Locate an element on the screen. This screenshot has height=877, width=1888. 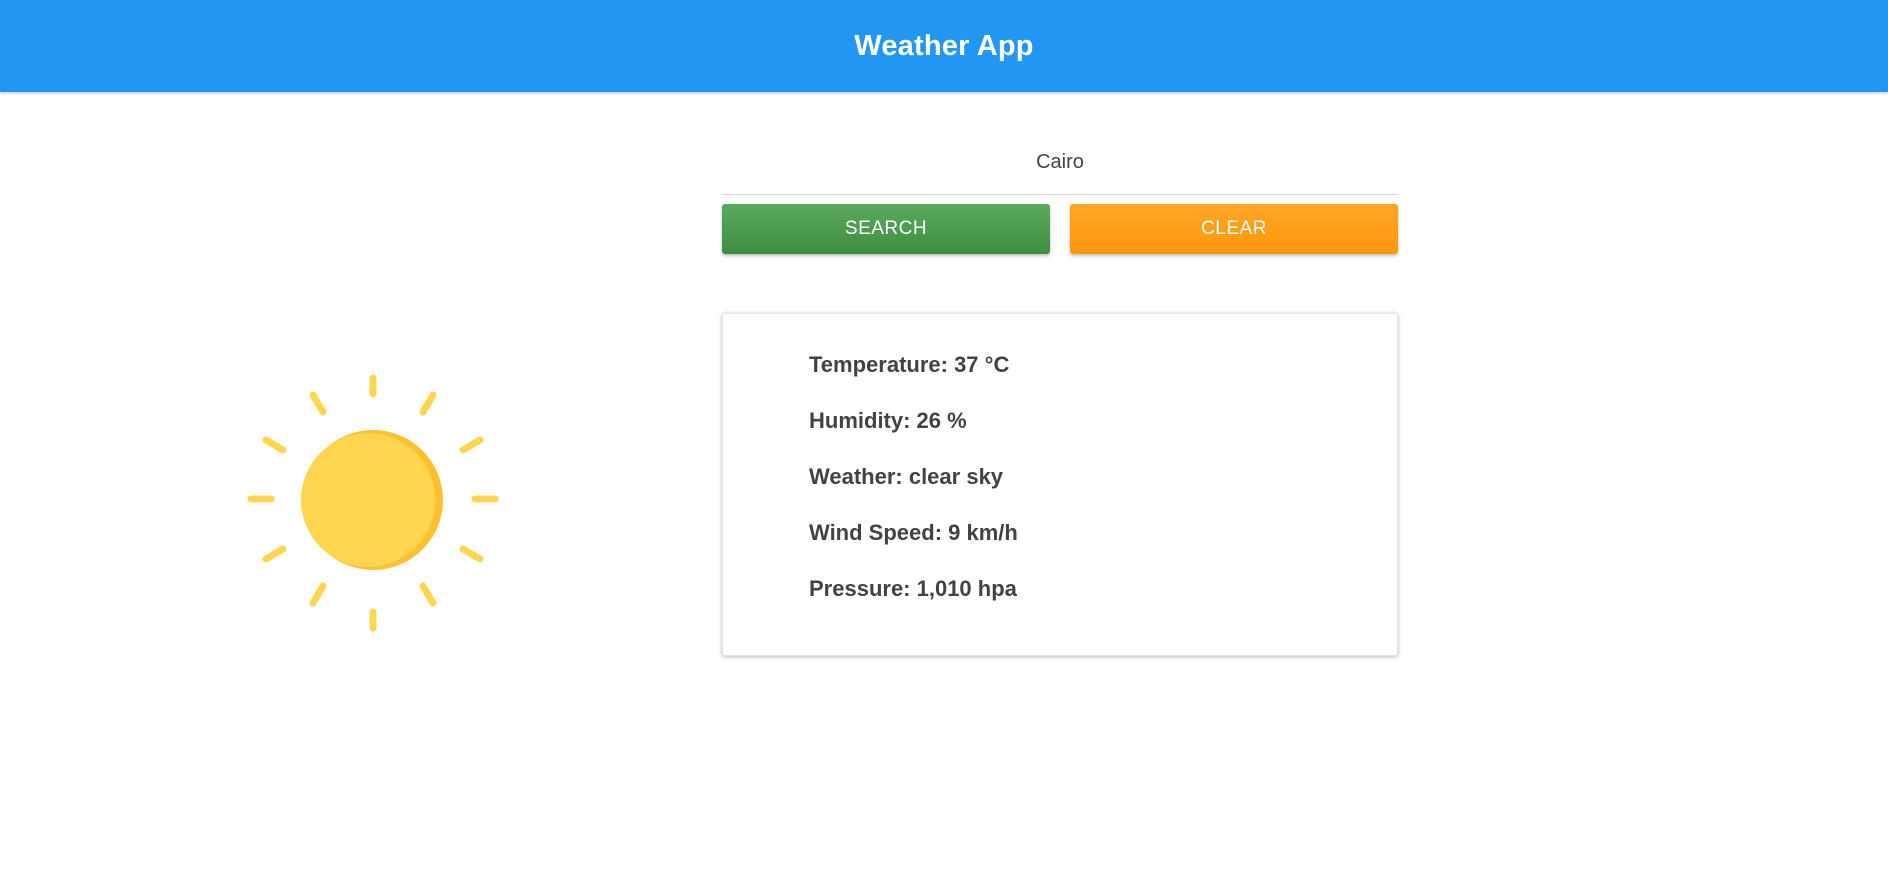
temperature-text: Temperature: 37 °C is located at coordinates (909, 364).